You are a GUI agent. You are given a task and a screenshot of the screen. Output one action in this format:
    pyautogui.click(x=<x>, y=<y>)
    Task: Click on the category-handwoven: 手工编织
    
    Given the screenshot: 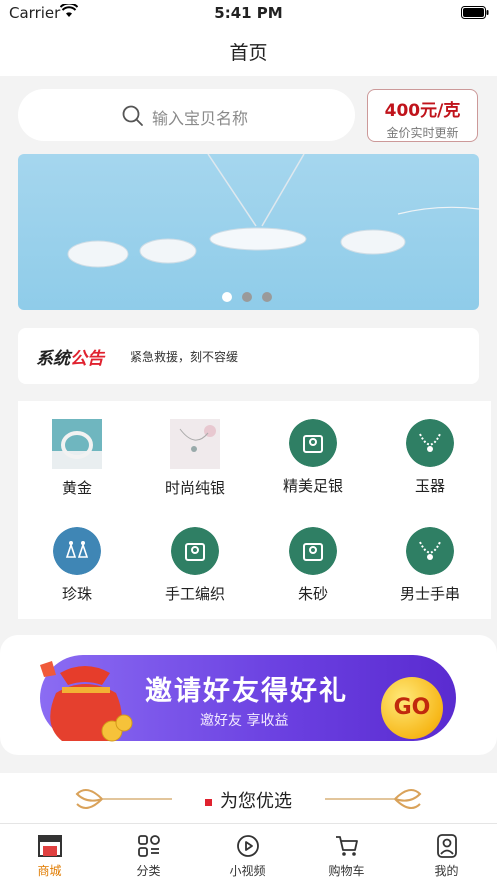 What is the action you would take?
    pyautogui.click(x=195, y=565)
    